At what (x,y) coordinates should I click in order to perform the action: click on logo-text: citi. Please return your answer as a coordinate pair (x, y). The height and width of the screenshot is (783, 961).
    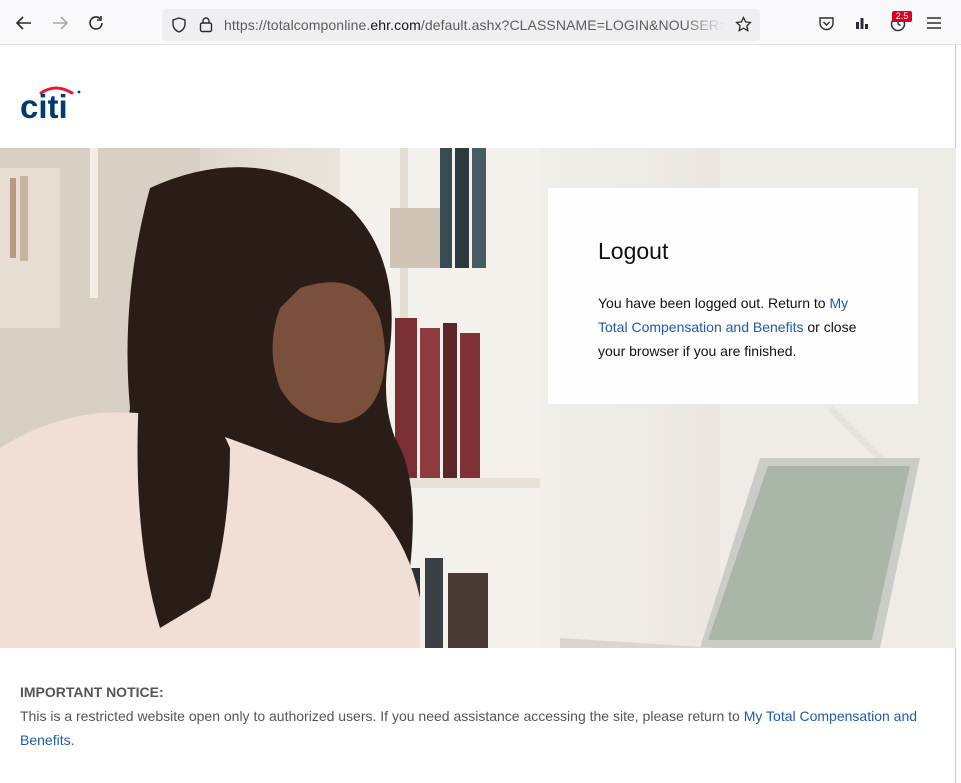
    Looking at the image, I should click on (44, 106).